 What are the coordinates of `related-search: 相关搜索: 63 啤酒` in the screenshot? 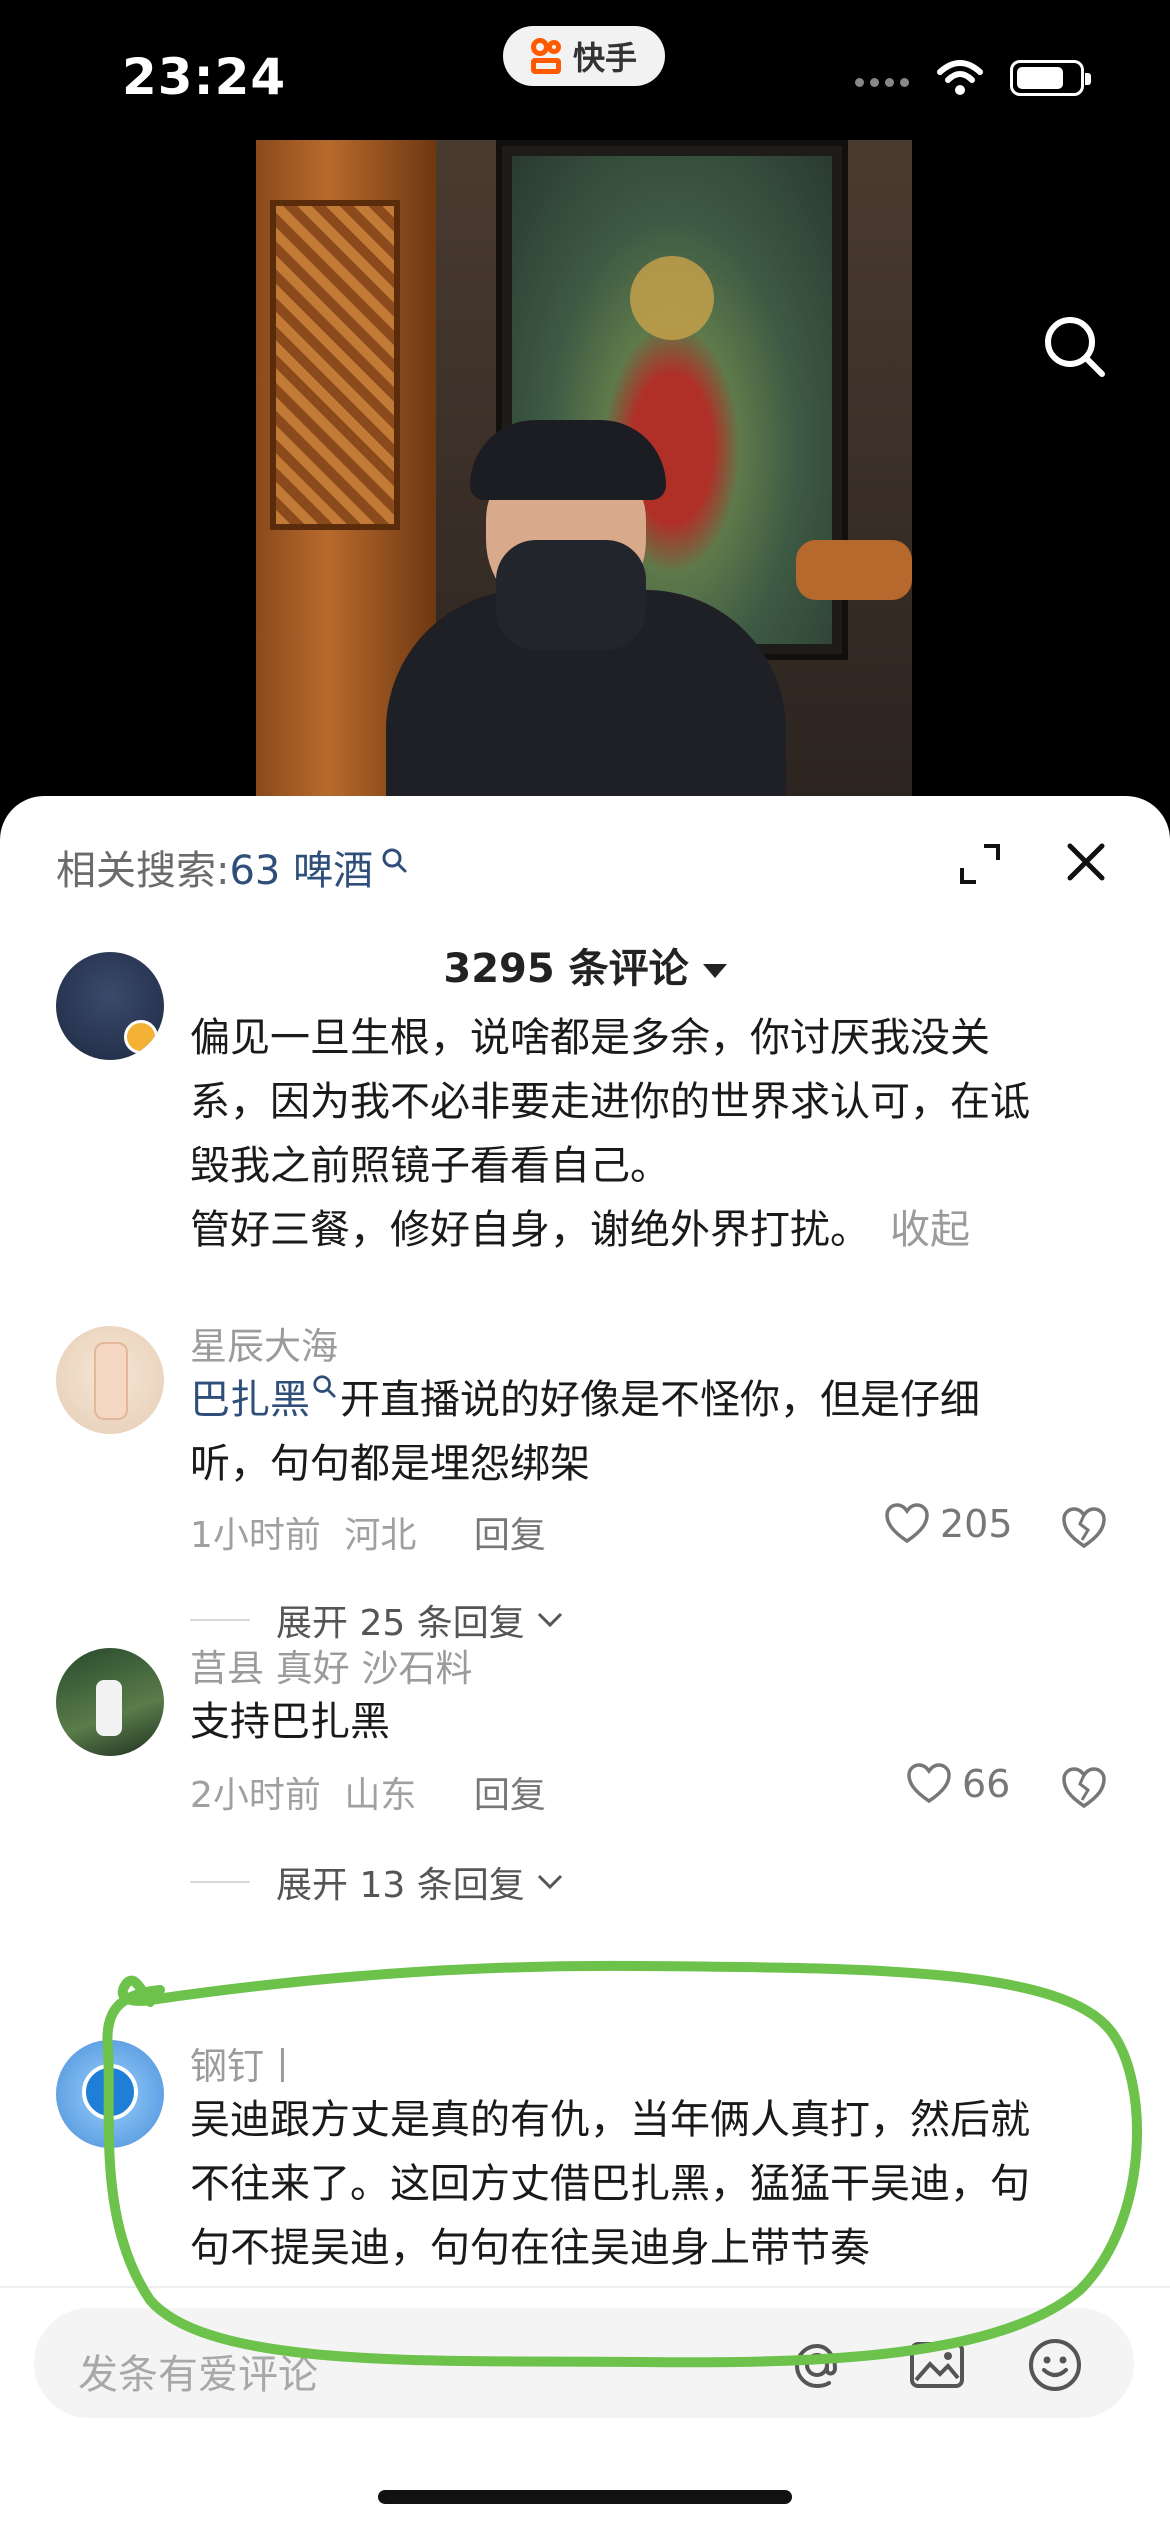 It's located at (231, 867).